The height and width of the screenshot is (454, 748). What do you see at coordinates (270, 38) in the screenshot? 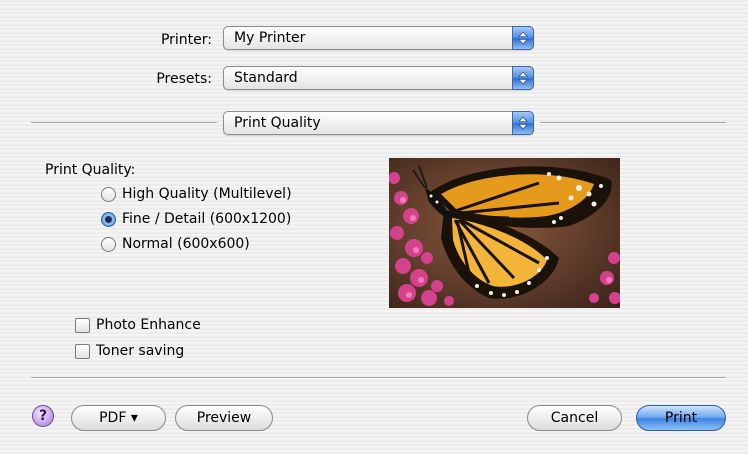
I see `printer-popup-value: My Printer` at bounding box center [270, 38].